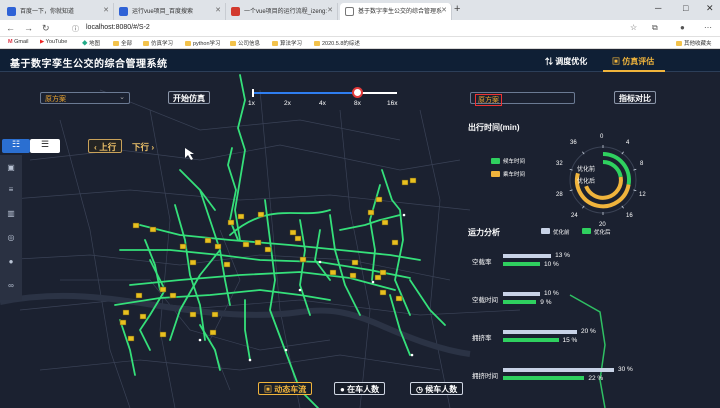 The width and height of the screenshot is (720, 408). Describe the element at coordinates (586, 169) in the screenshot. I see `gauge-before-label: 优化前` at that location.